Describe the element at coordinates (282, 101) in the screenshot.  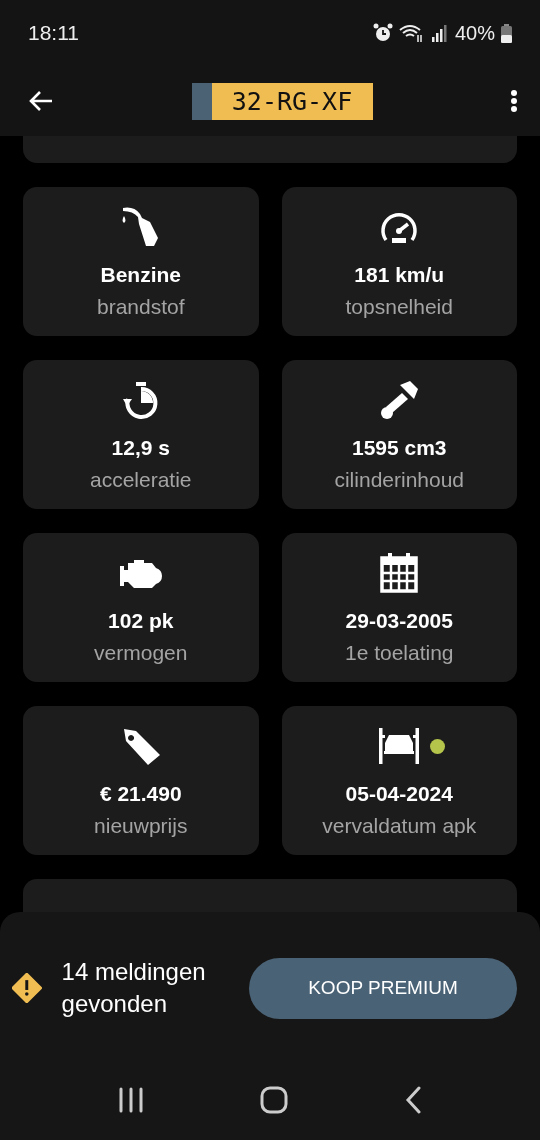
I see `license-plate: 32-RG-XF` at that location.